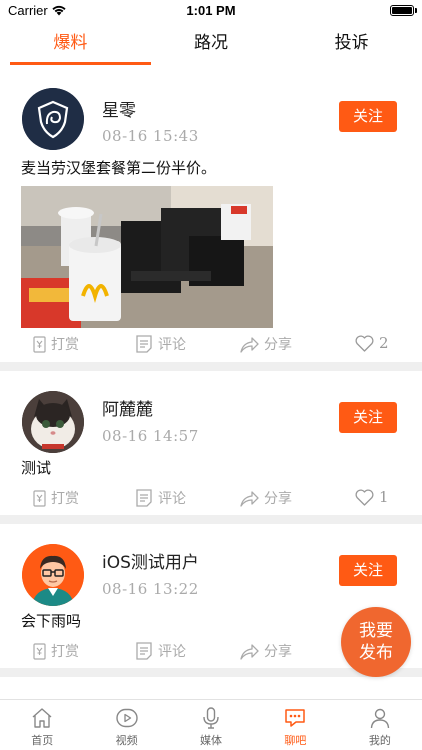 The height and width of the screenshot is (750, 422). Describe the element at coordinates (119, 168) in the screenshot. I see `post-text: 麦当劳汉堡套餐第二份半价。` at that location.